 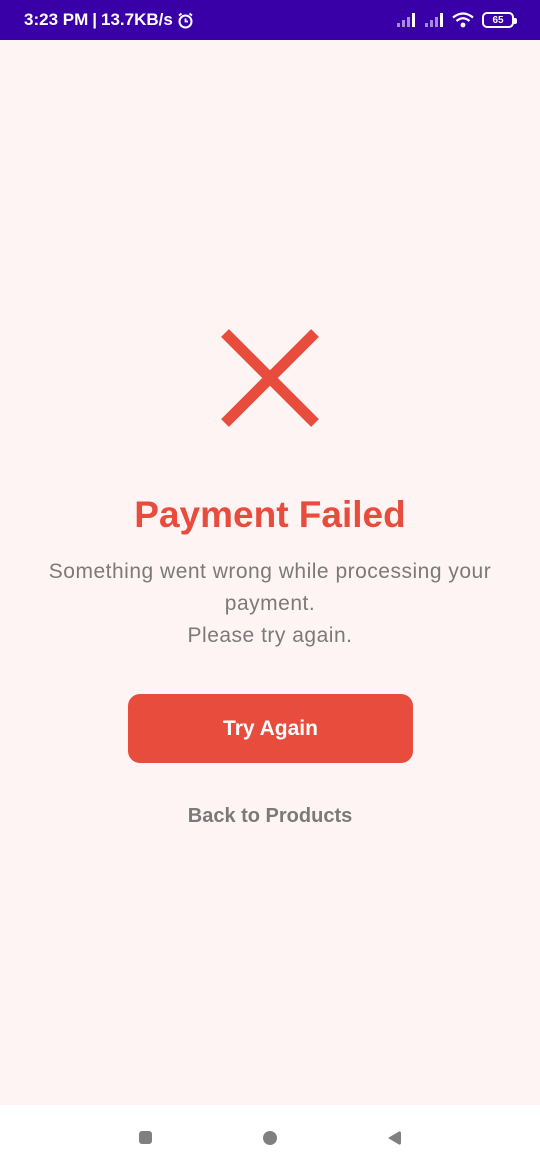 What do you see at coordinates (185, 20) in the screenshot?
I see `alarm-icon` at bounding box center [185, 20].